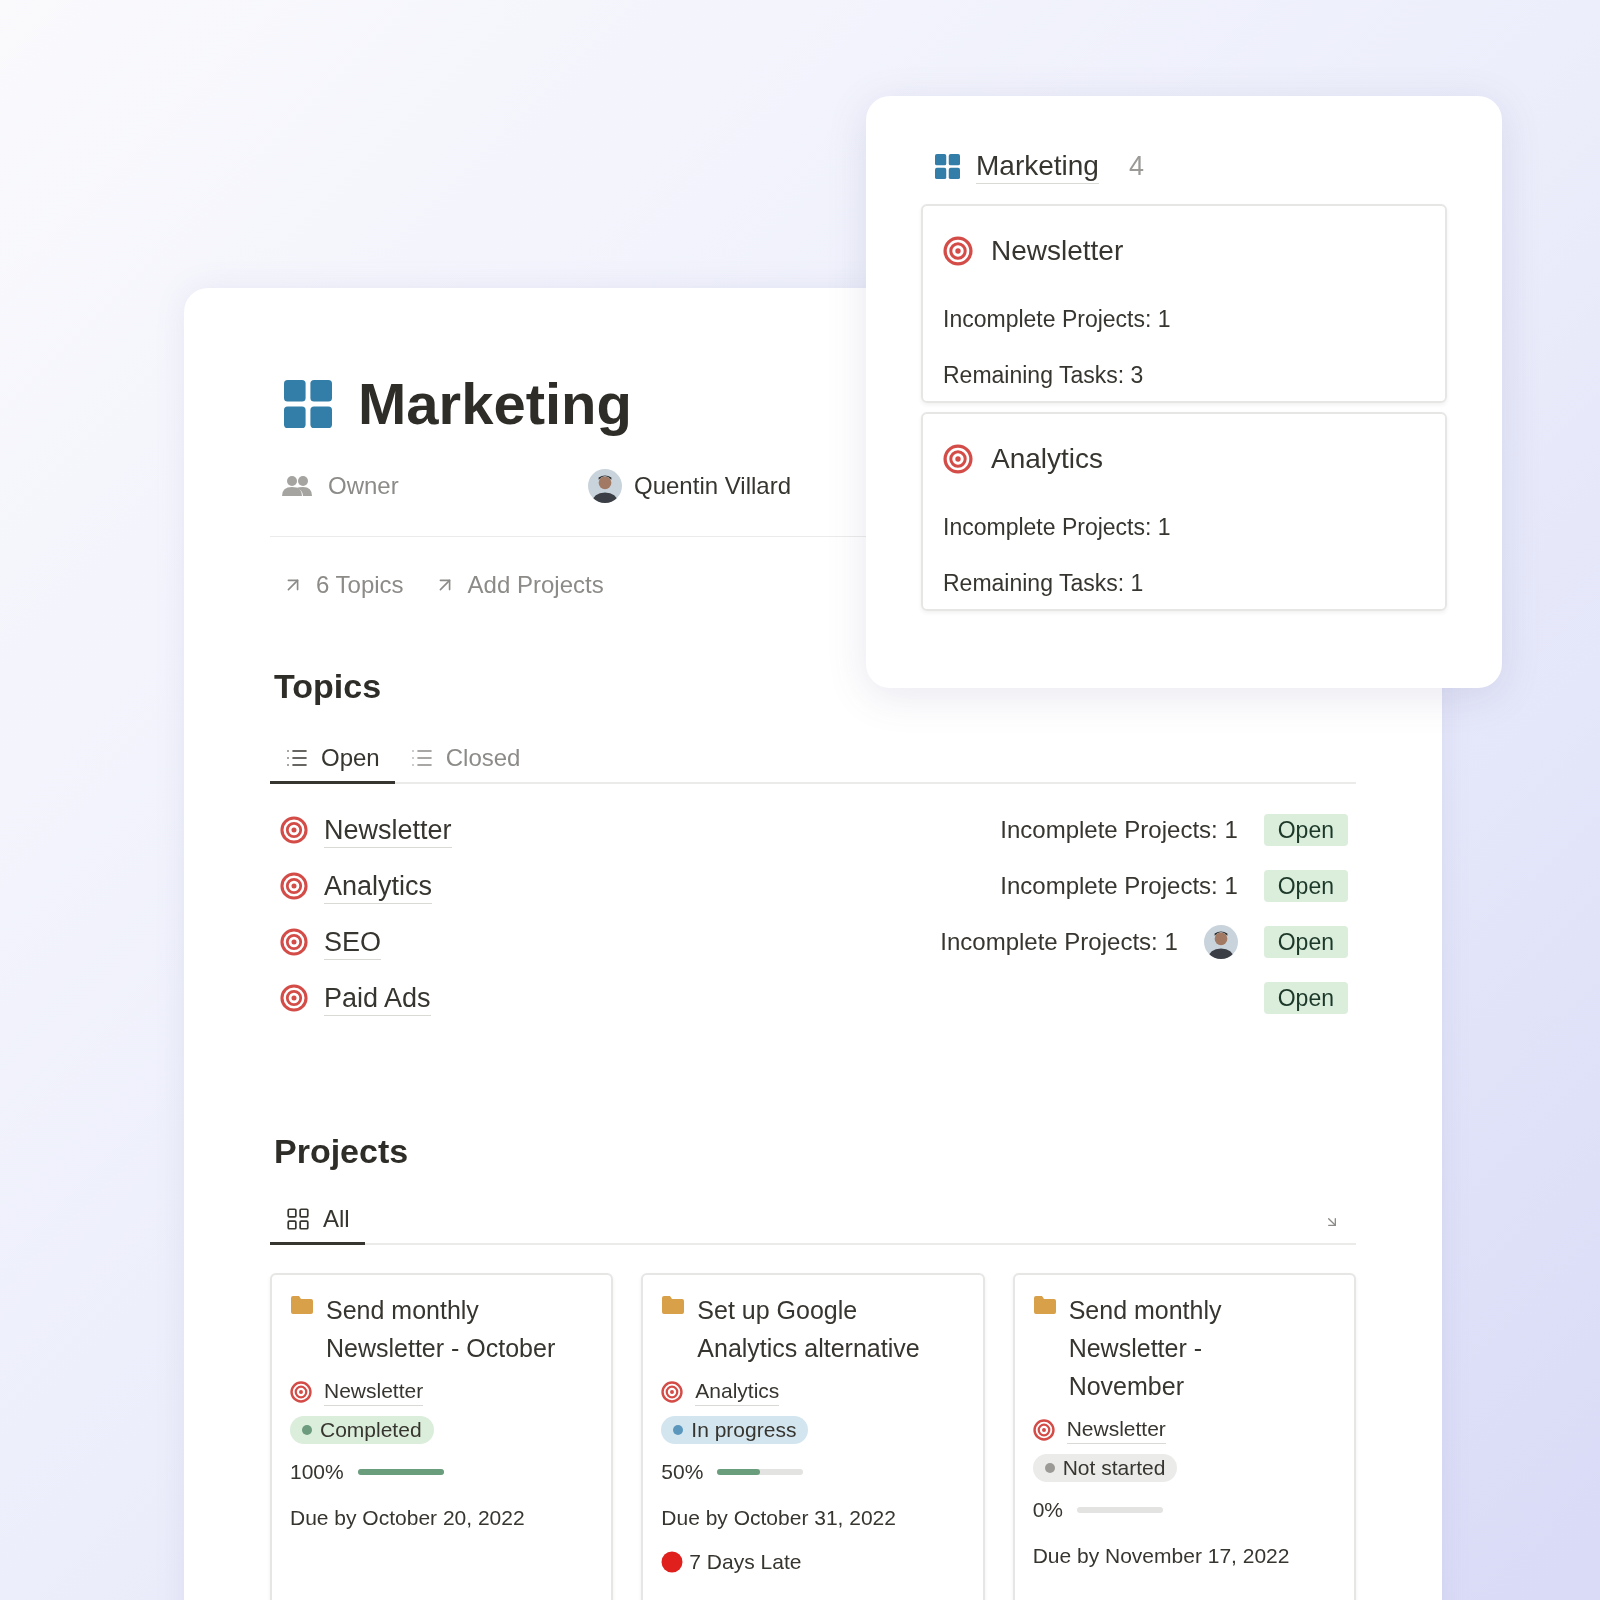 The width and height of the screenshot is (1600, 1600). I want to click on project-title: Send monthly Newsletter - October, so click(441, 1329).